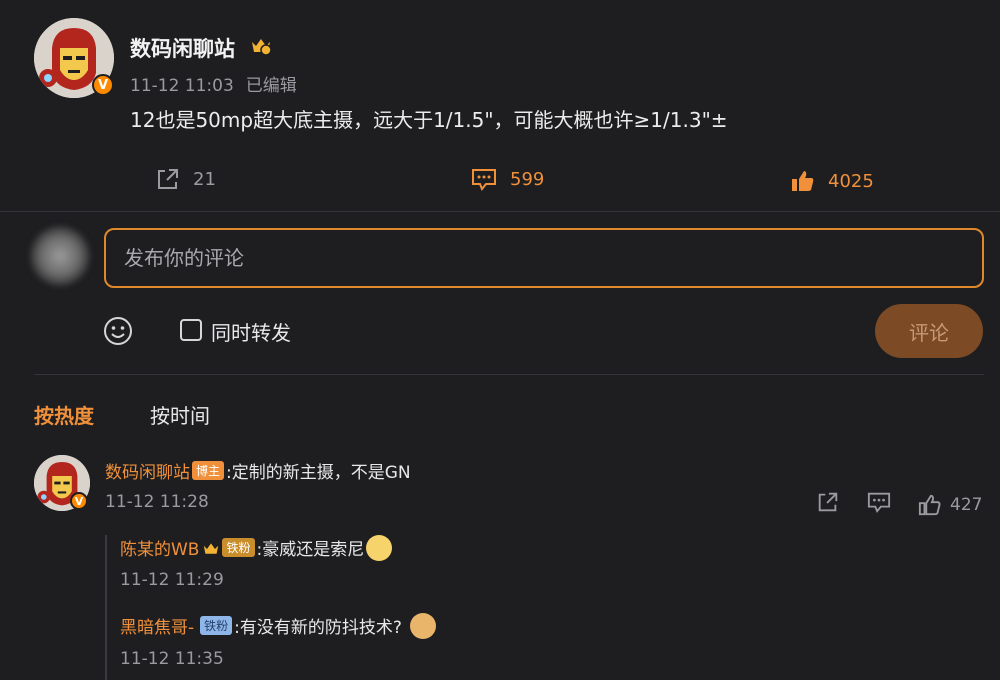  Describe the element at coordinates (208, 470) in the screenshot. I see `host-badge: 博主` at that location.